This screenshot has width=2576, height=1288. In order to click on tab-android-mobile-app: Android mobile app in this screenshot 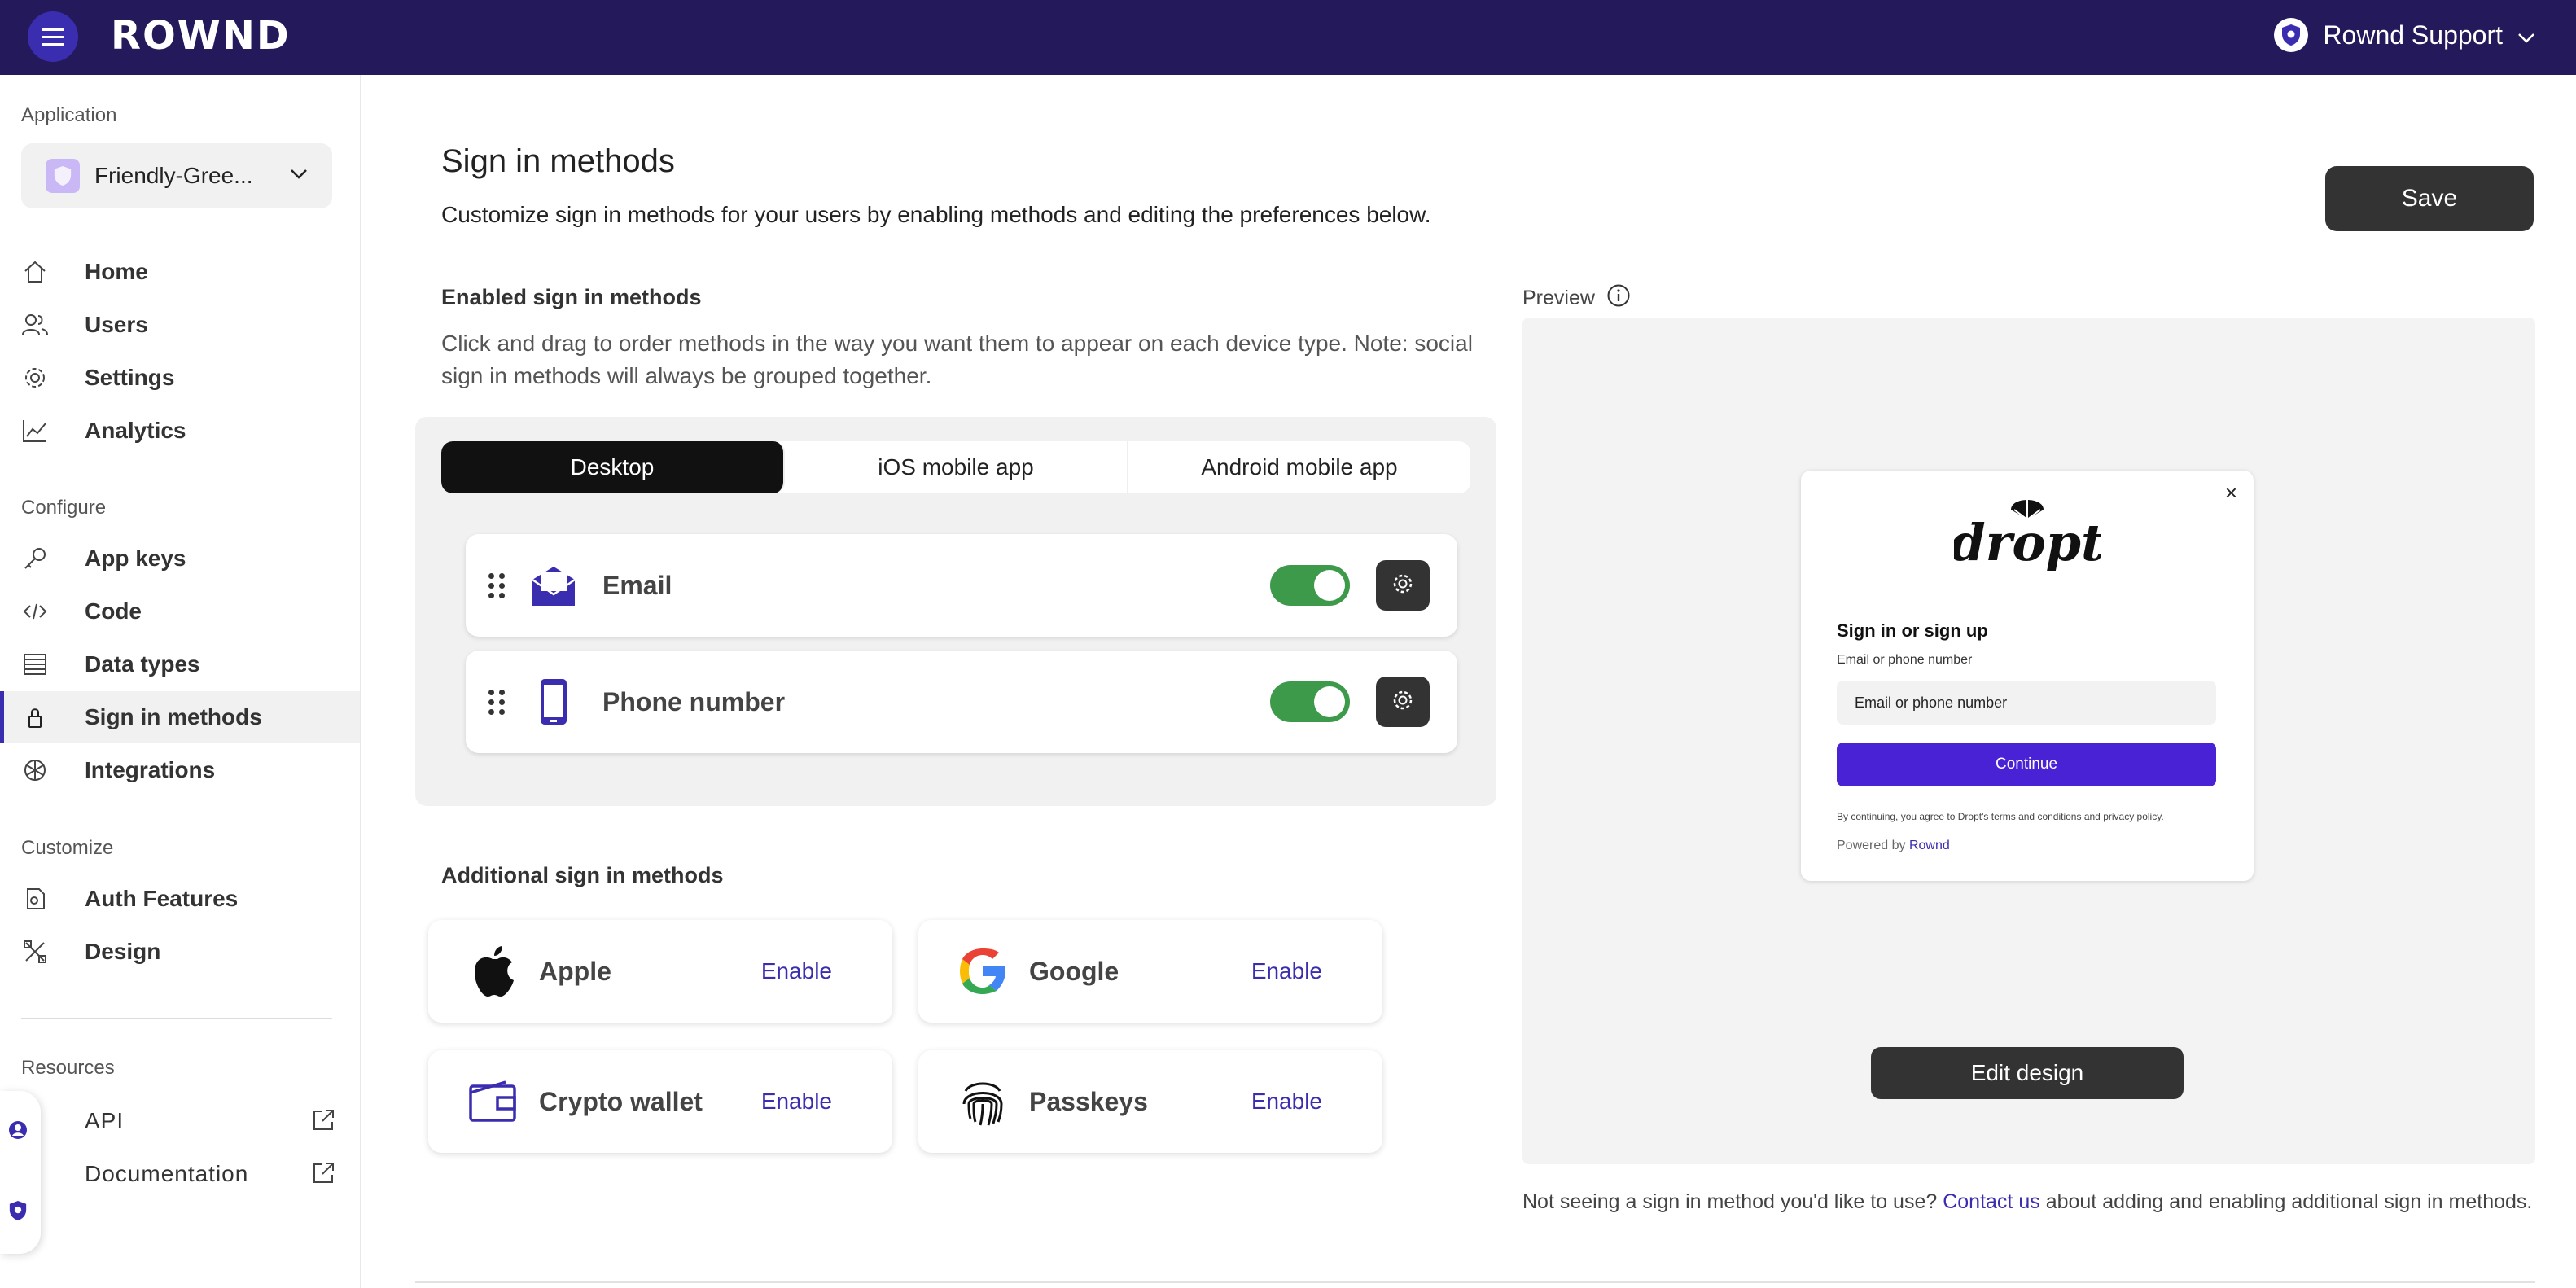, I will do `click(1299, 467)`.